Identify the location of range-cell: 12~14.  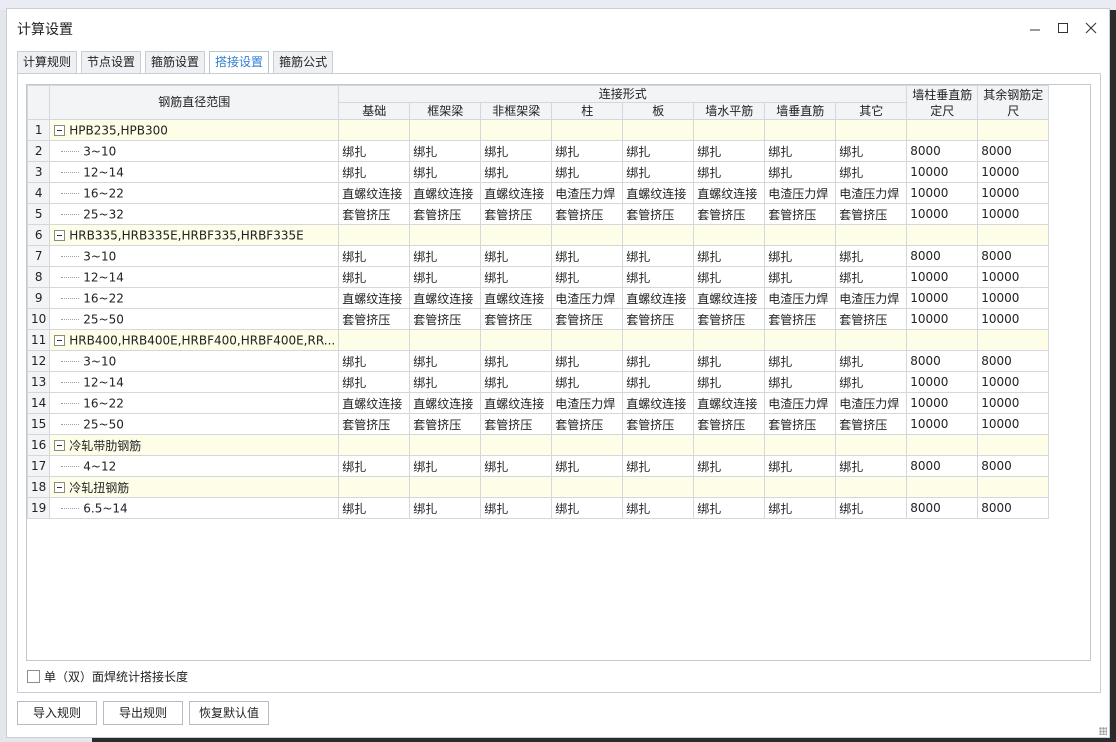
(194, 172).